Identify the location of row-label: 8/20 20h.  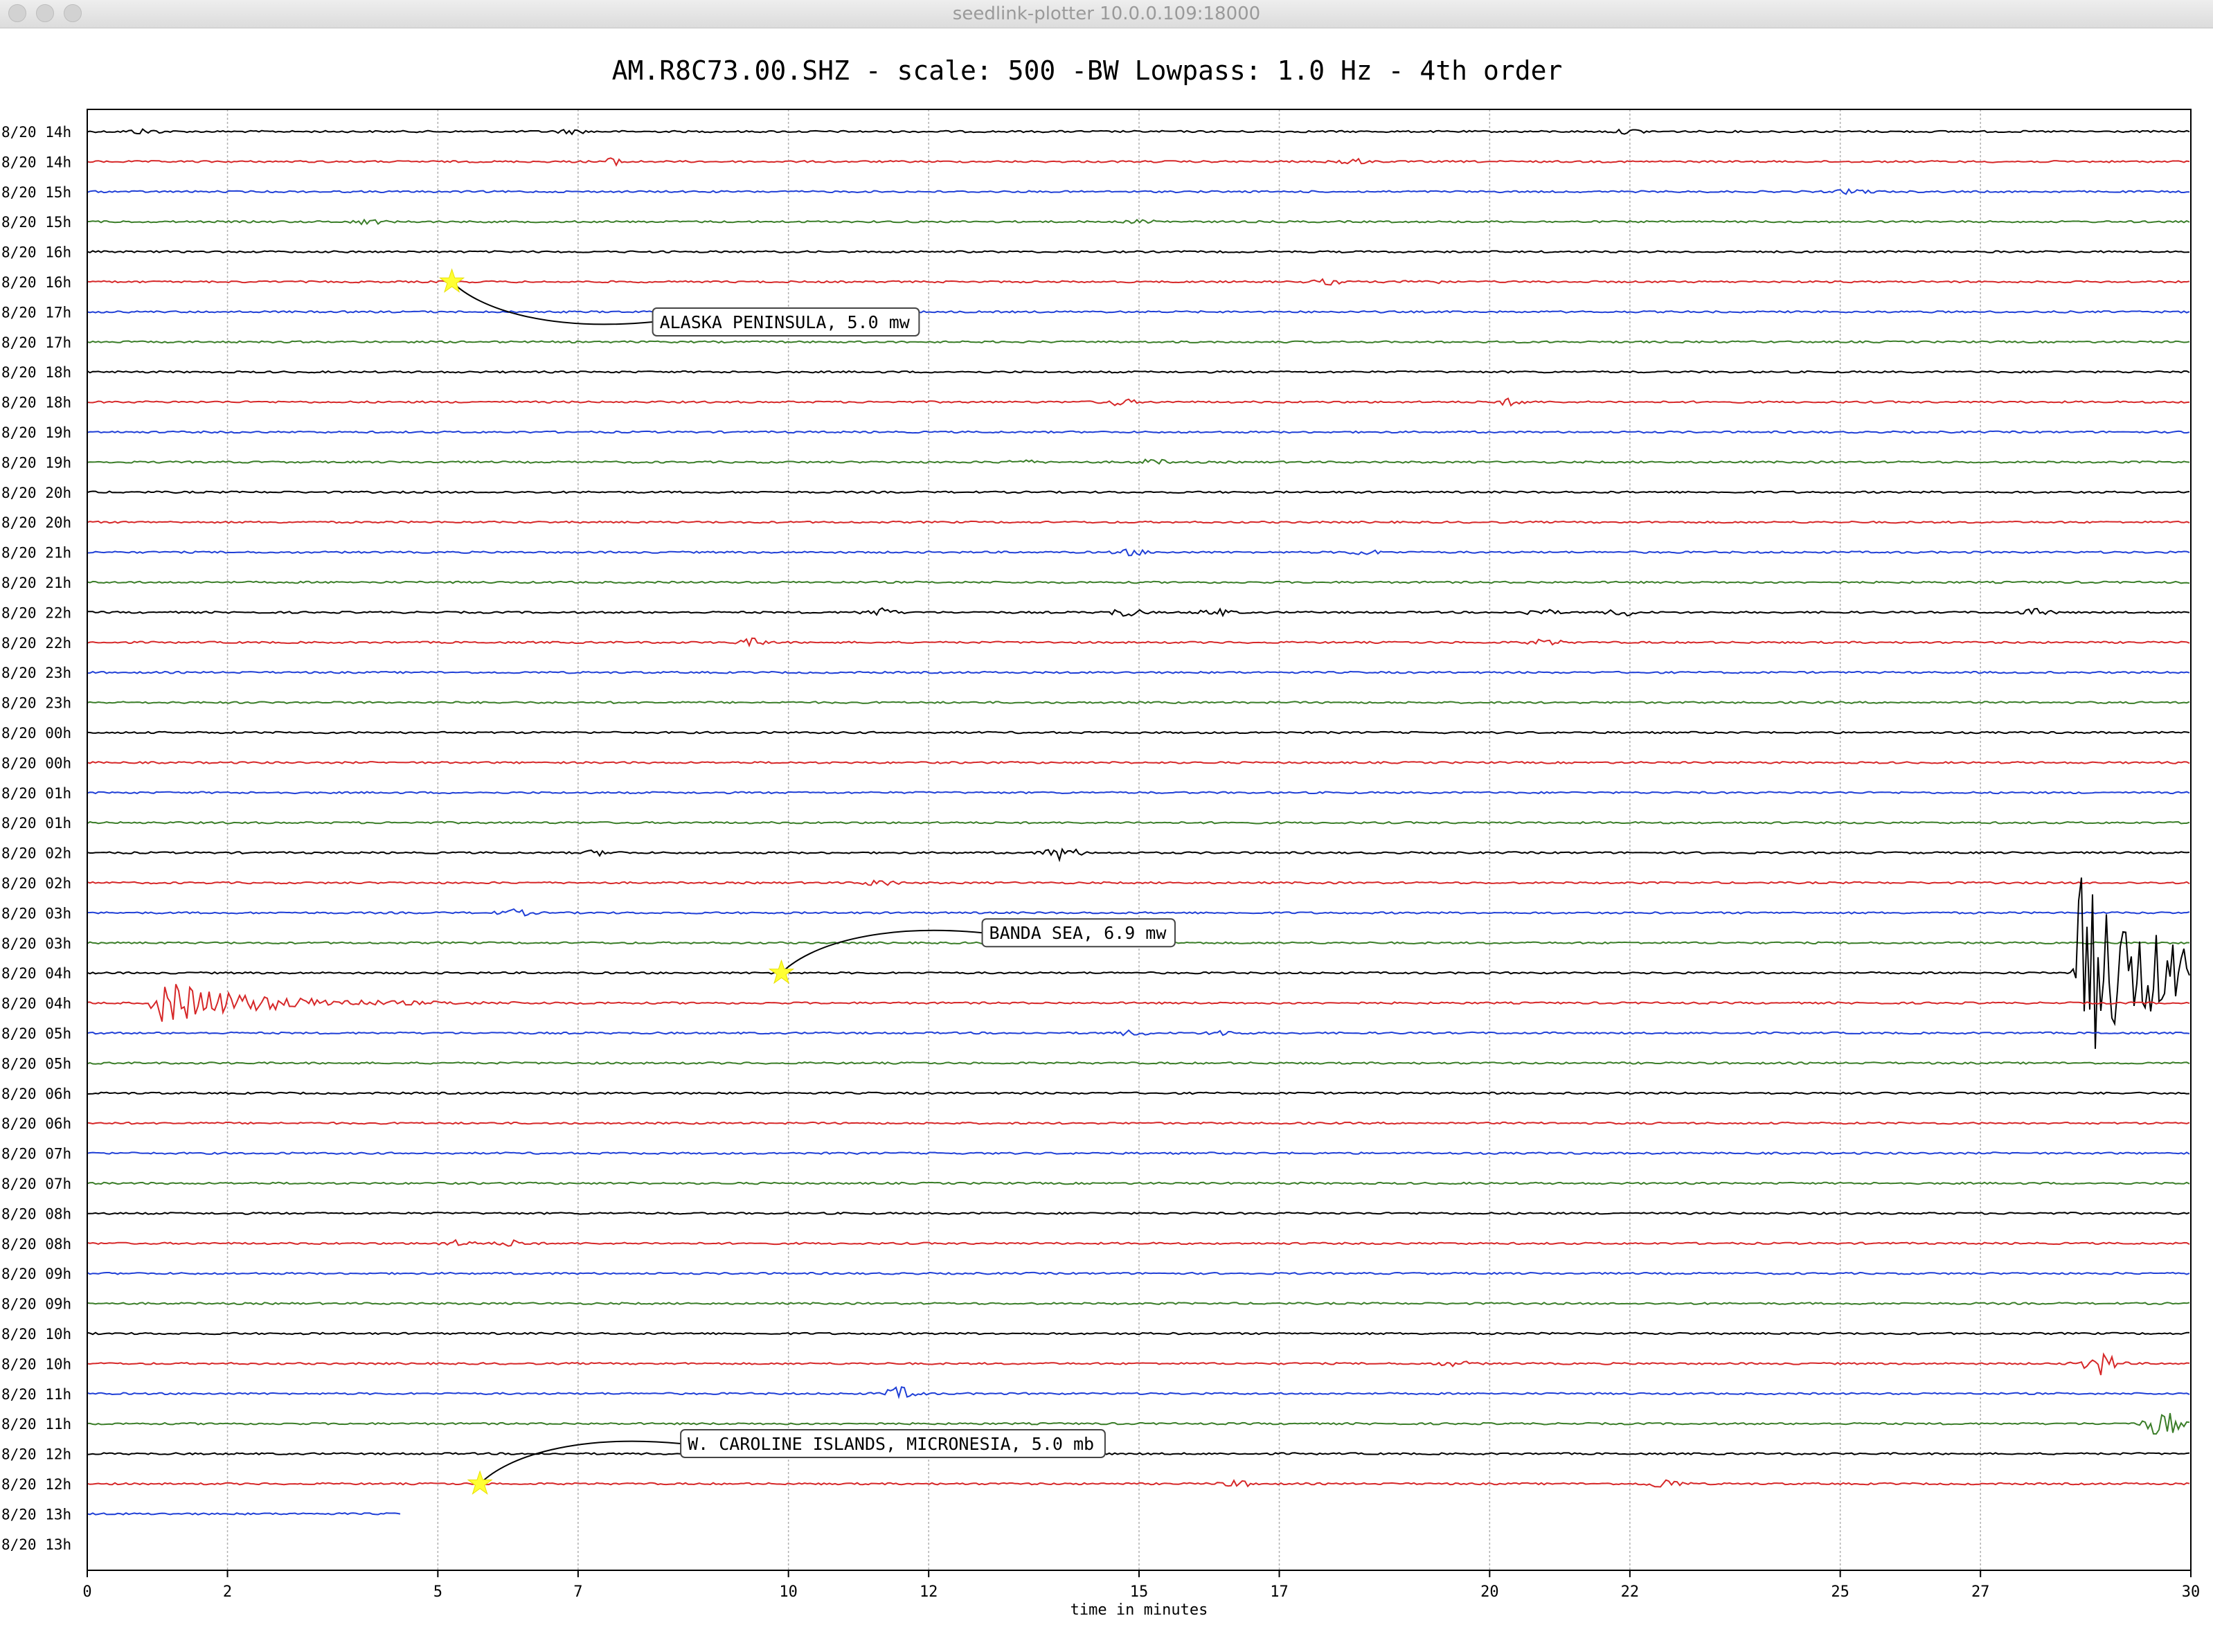
(36, 493).